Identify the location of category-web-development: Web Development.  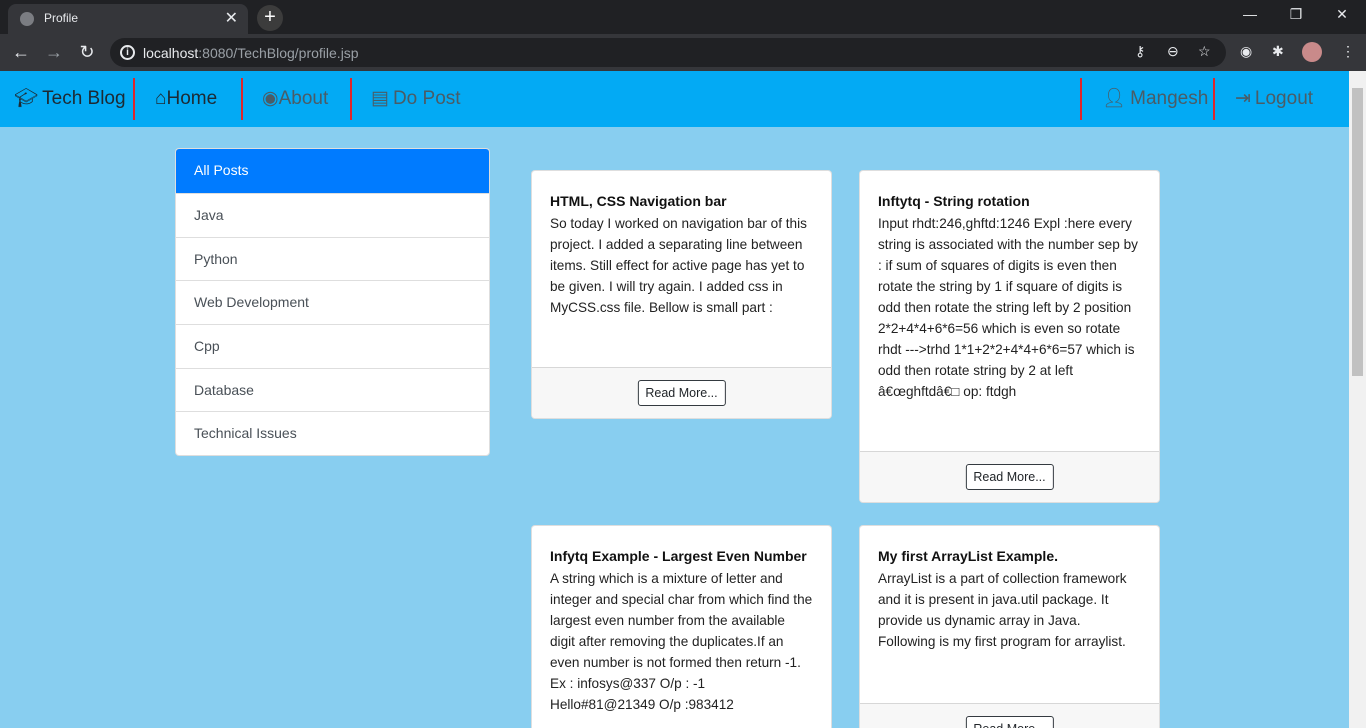
(332, 302).